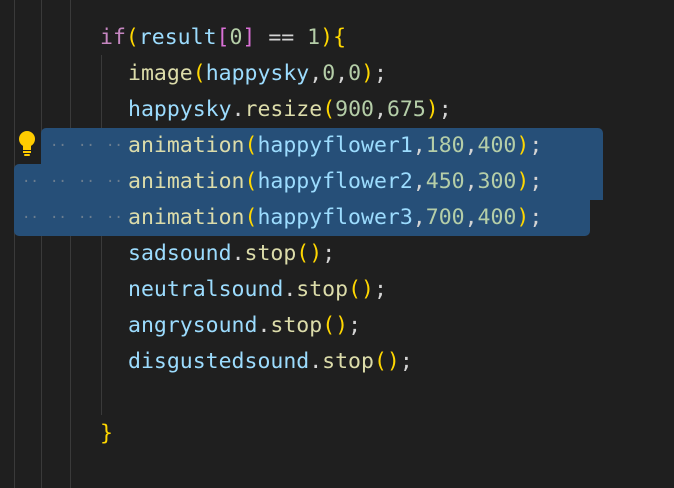  I want to click on code-line: animation(happyflower3,700,400);, so click(335, 218).